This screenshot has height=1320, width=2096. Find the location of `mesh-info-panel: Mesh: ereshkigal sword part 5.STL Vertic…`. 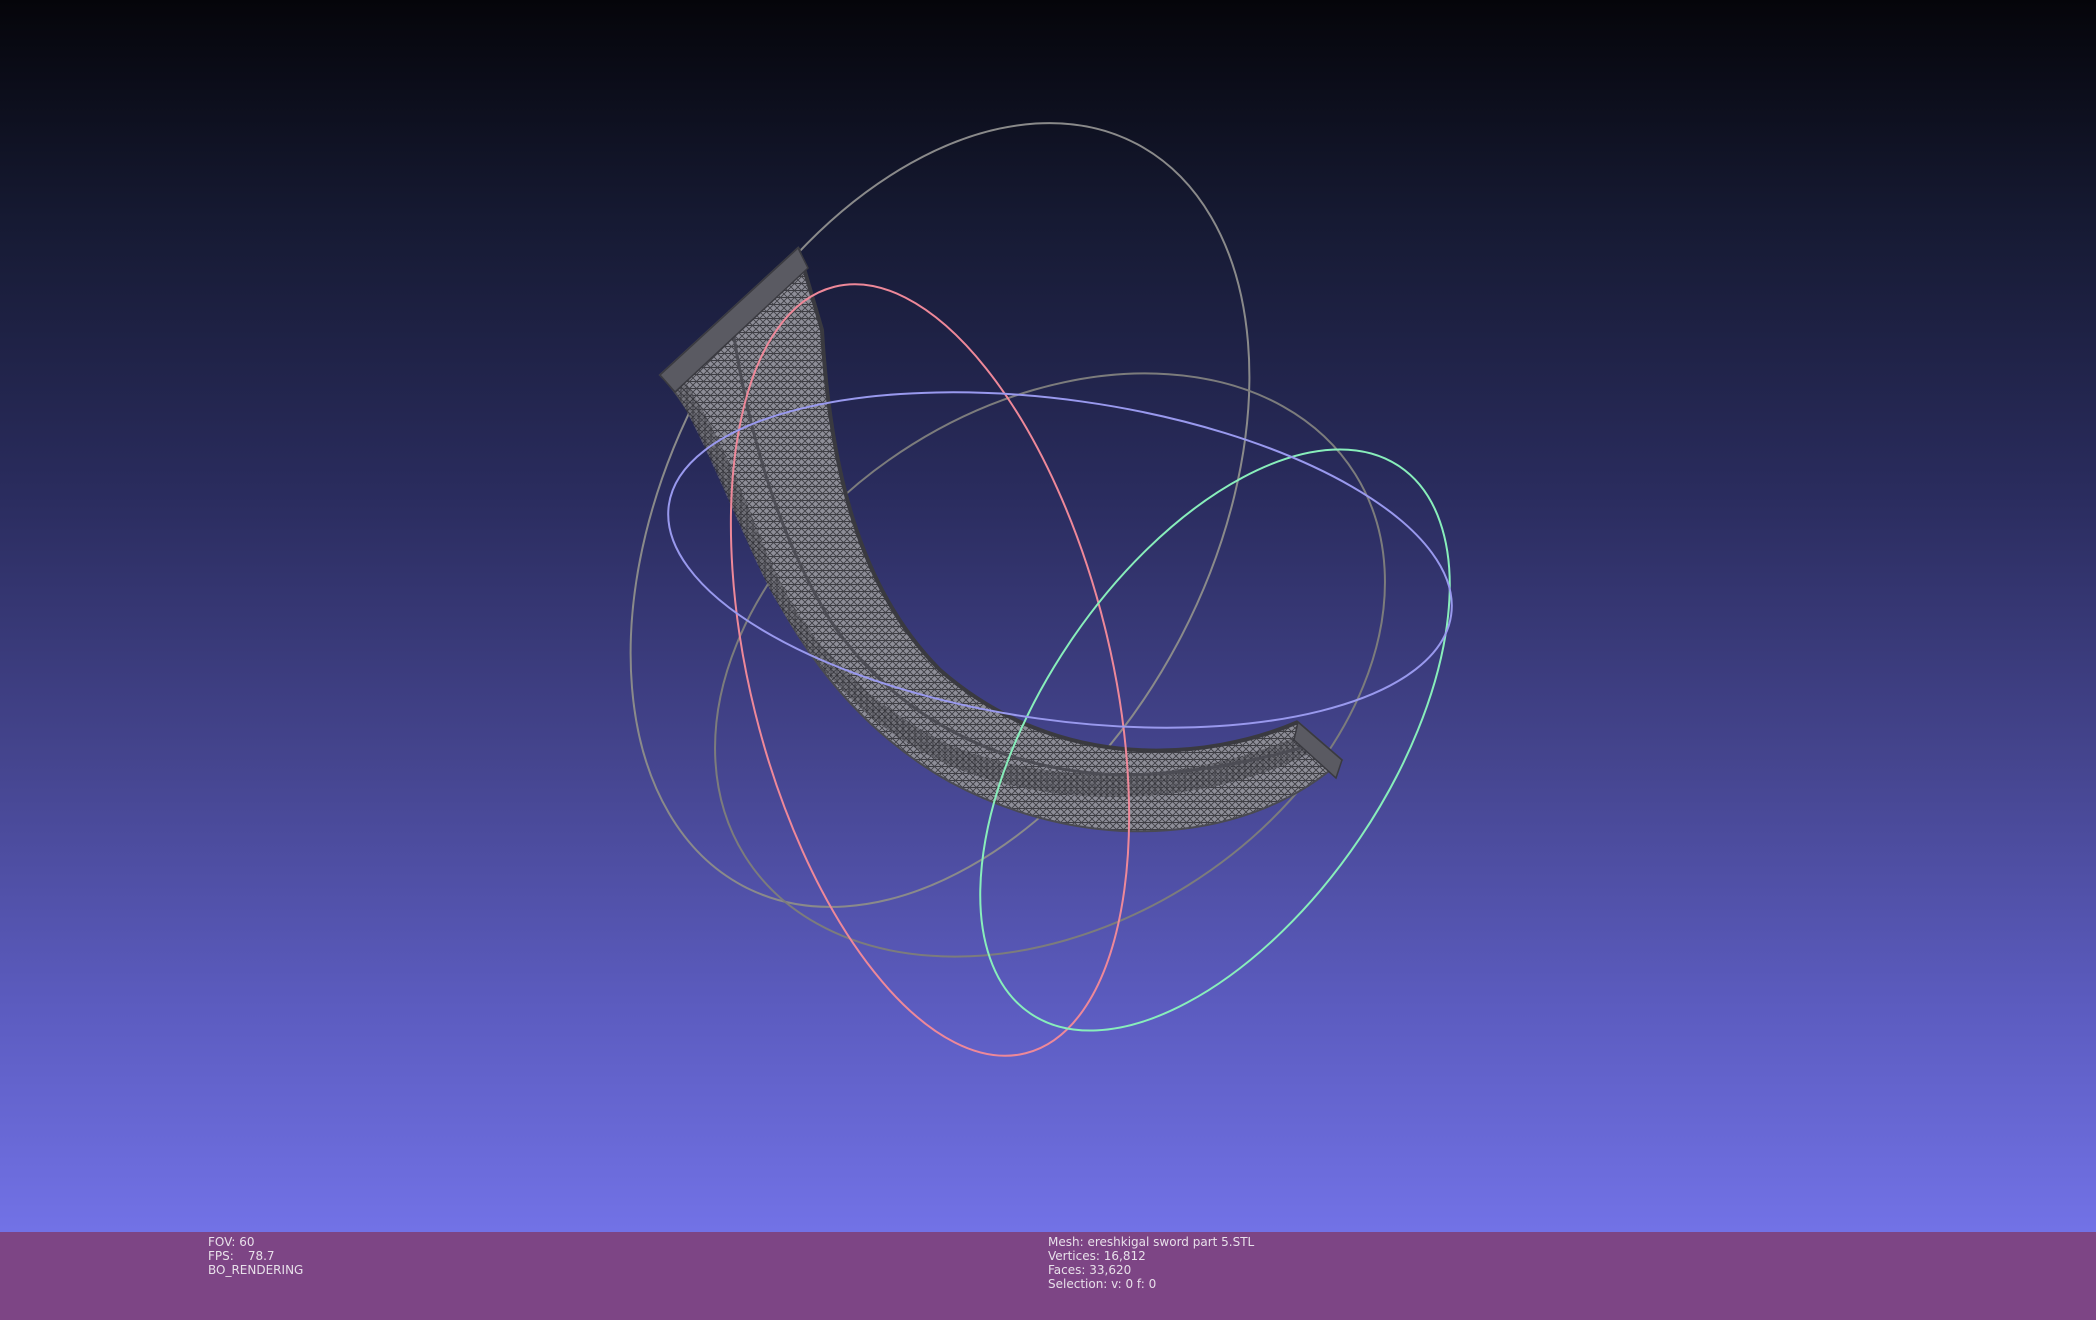

mesh-info-panel: Mesh: ereshkigal sword part 5.STL Vertic… is located at coordinates (1151, 1263).